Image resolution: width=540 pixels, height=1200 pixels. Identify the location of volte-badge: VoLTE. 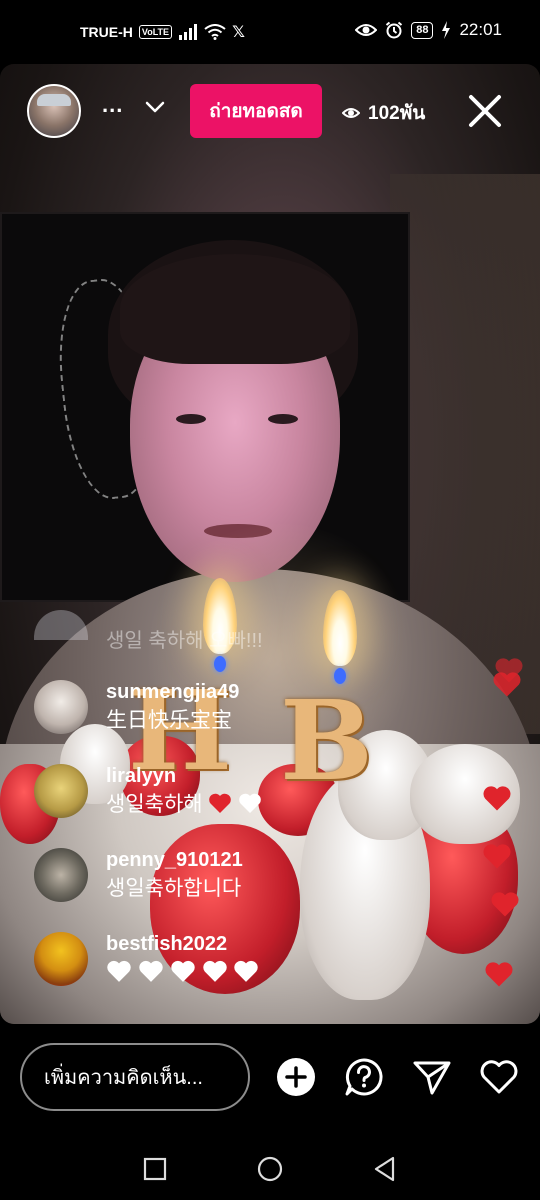
(155, 32).